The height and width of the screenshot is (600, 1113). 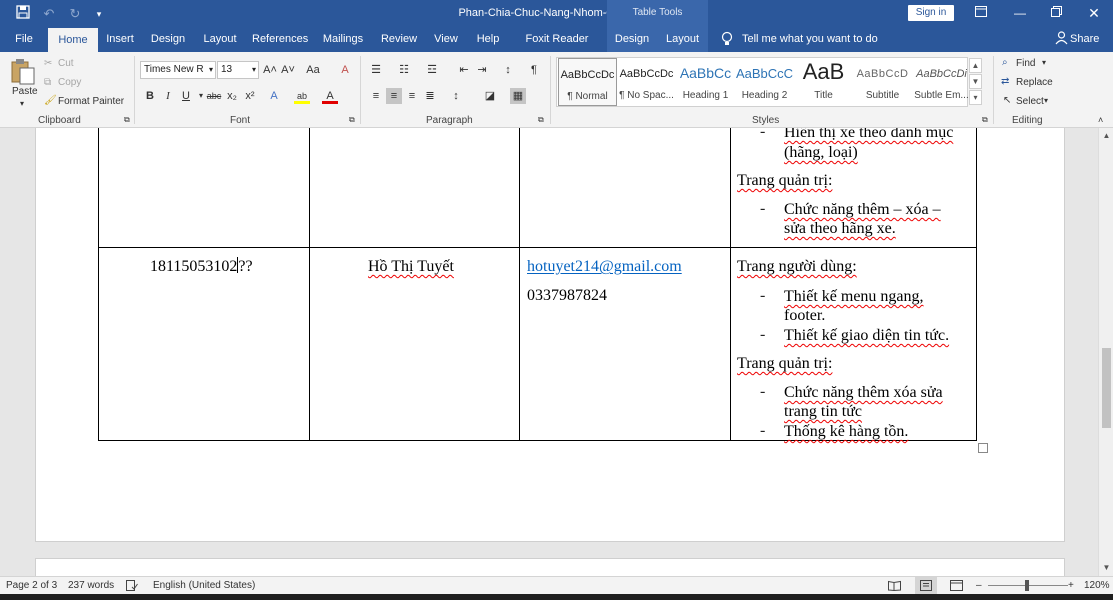 What do you see at coordinates (1097, 585) in the screenshot?
I see `zoom-level: 120%` at bounding box center [1097, 585].